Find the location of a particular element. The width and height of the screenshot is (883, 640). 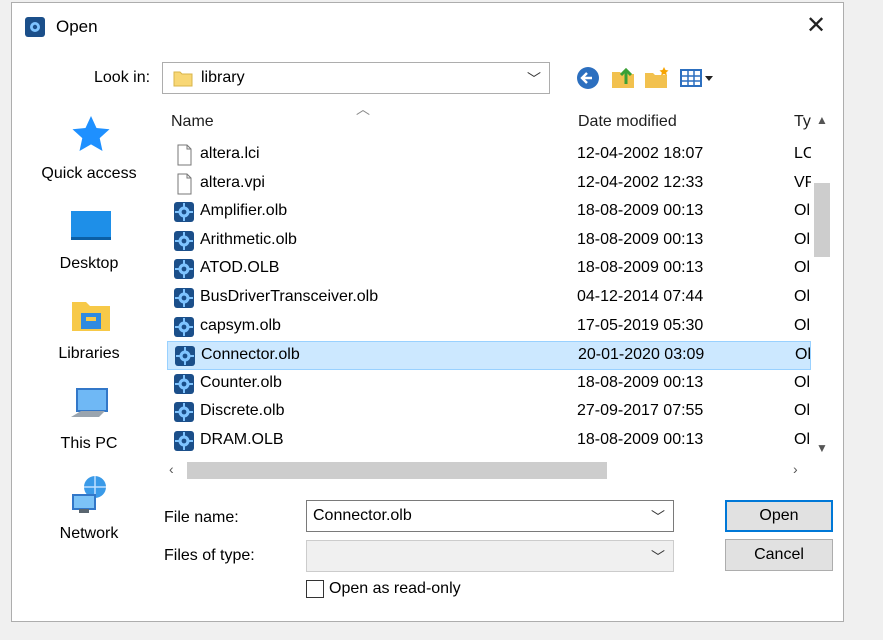

place-this-pc: This PC is located at coordinates (89, 425).